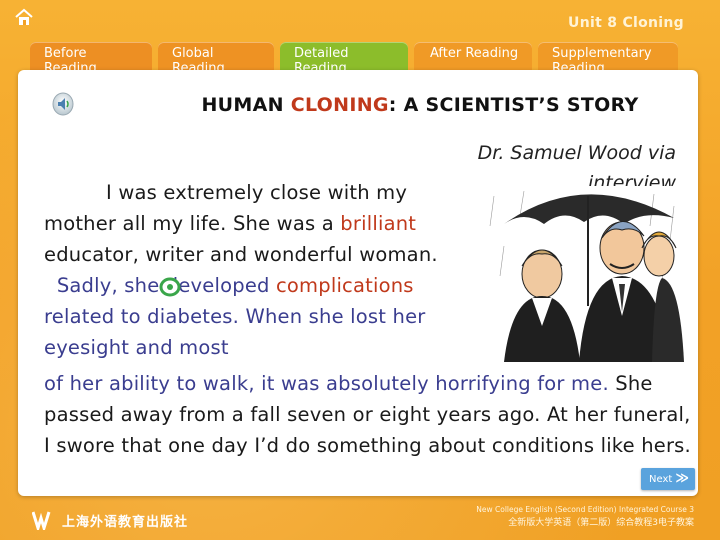 Image resolution: width=720 pixels, height=540 pixels. I want to click on note-icon, so click(170, 287).